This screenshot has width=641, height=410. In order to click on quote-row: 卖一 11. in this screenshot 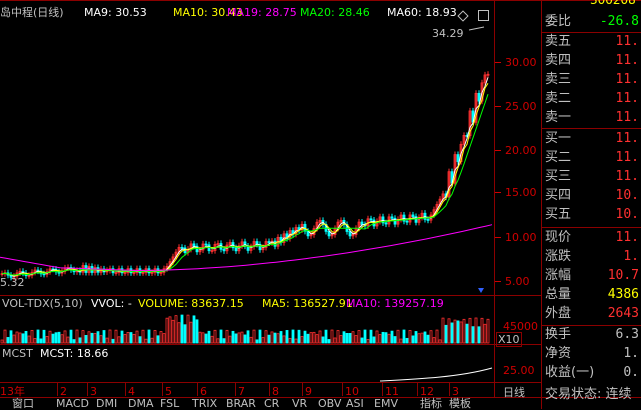, I will do `click(593, 118)`.